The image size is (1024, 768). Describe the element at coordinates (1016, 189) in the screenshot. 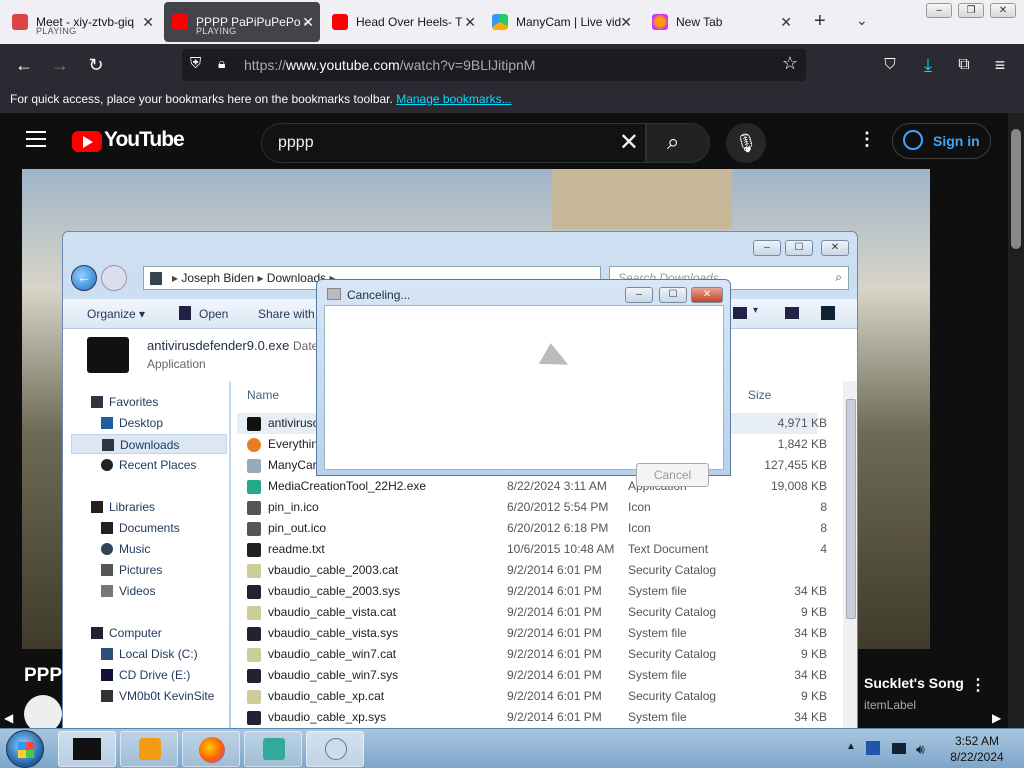

I see `page-scrollbar-thumb` at that location.